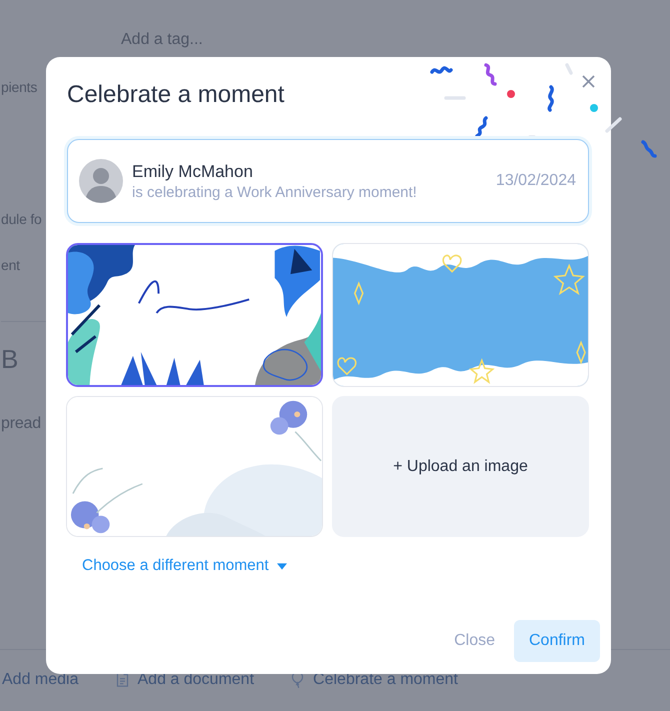 The height and width of the screenshot is (711, 670). What do you see at coordinates (474, 641) in the screenshot?
I see `close-button: Close` at bounding box center [474, 641].